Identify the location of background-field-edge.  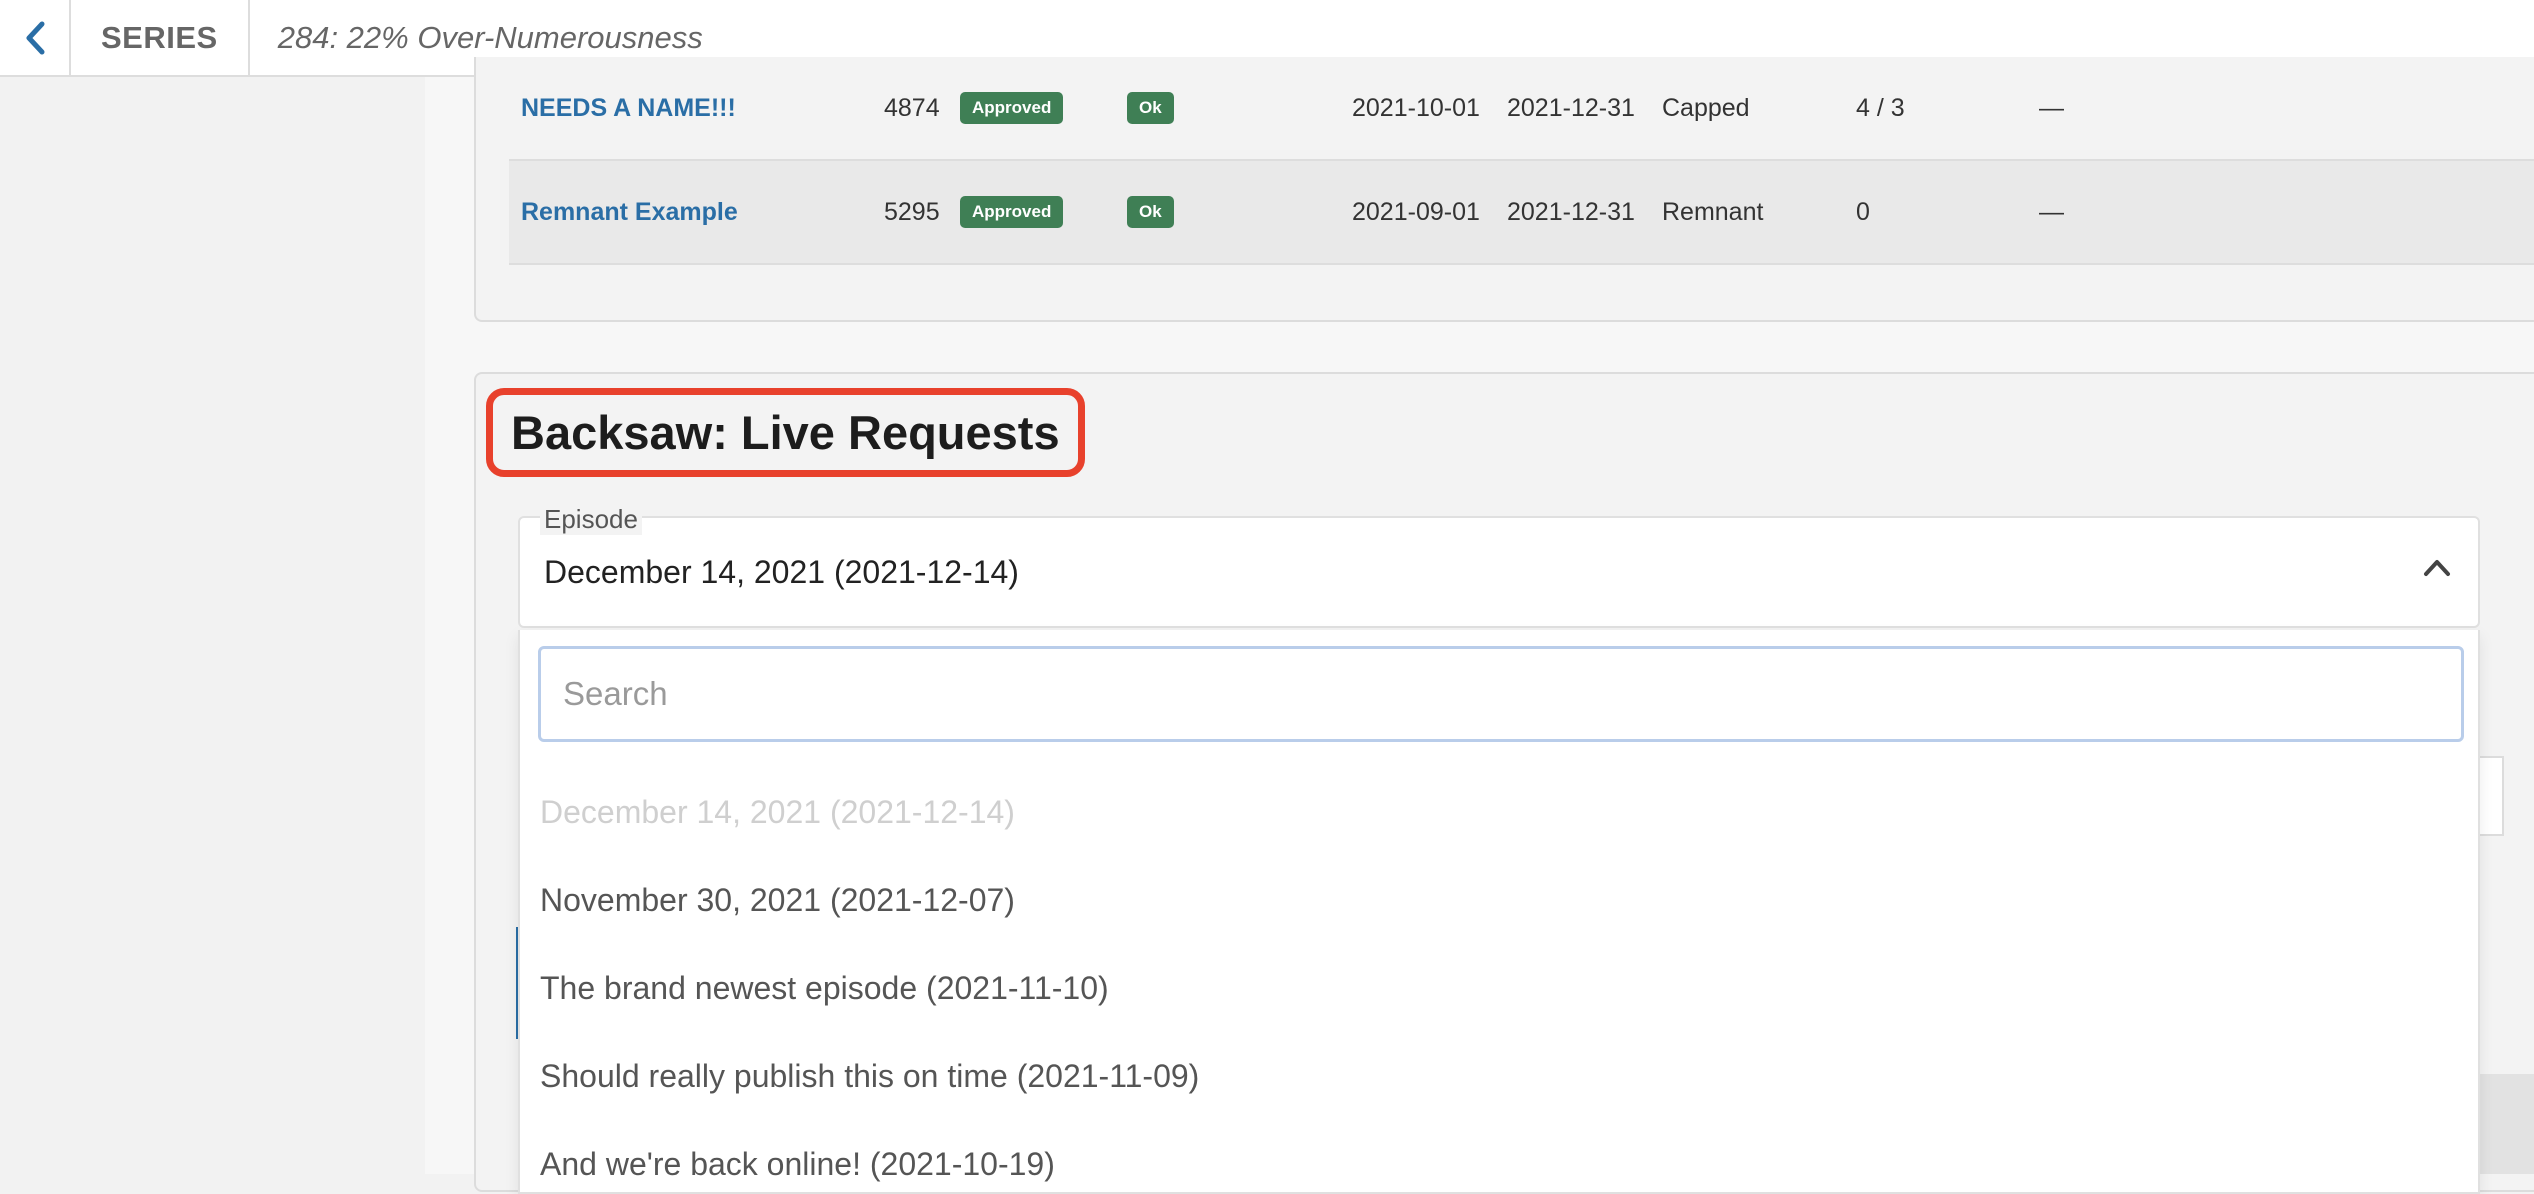
(2492, 796).